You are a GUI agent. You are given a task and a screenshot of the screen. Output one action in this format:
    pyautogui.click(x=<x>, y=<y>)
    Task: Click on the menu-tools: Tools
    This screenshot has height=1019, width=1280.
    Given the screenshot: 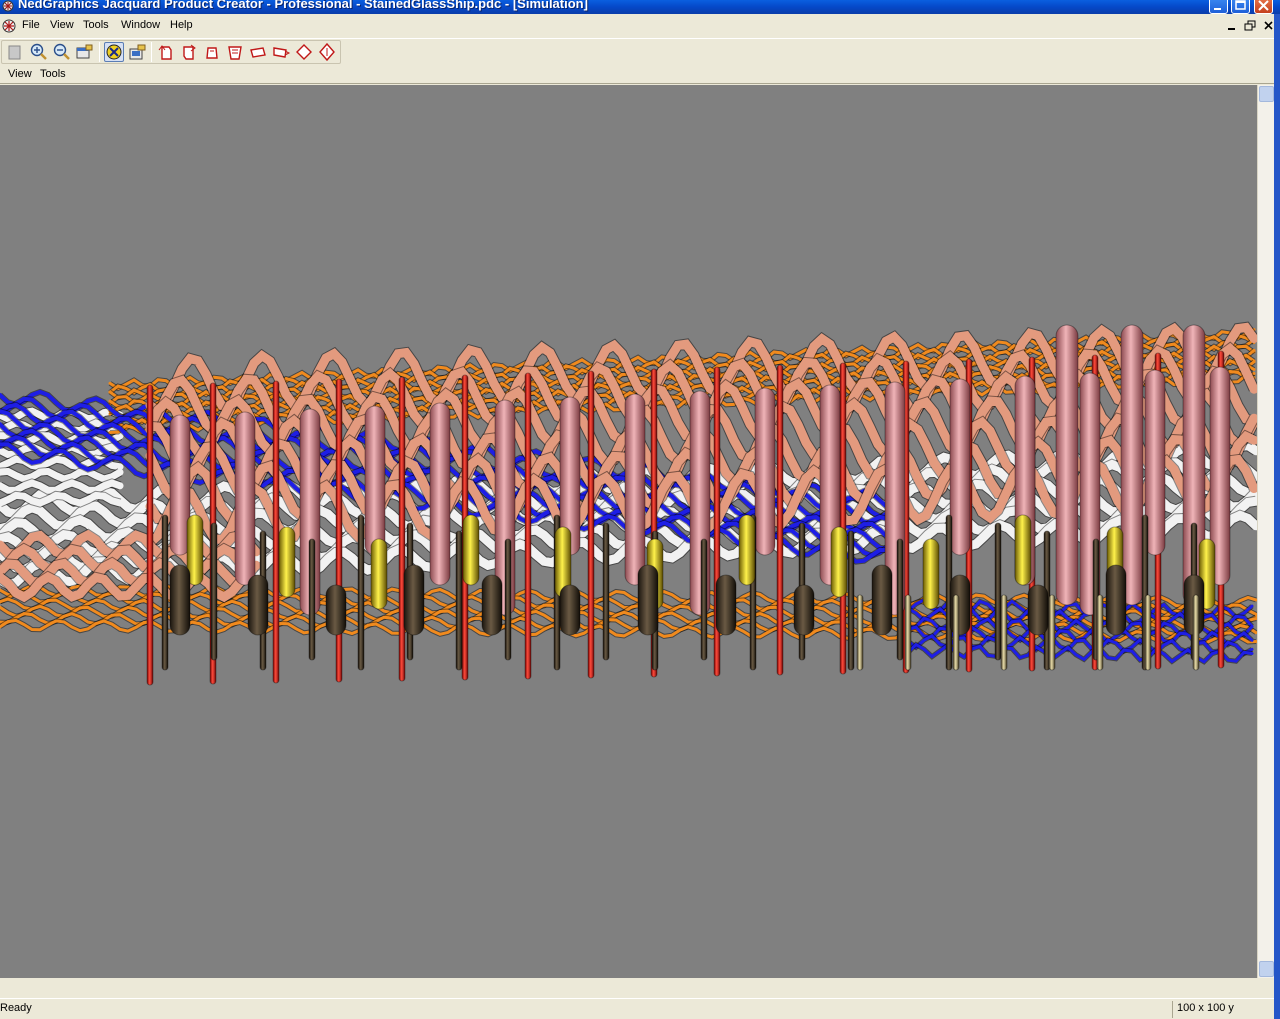 What is the action you would take?
    pyautogui.click(x=96, y=25)
    